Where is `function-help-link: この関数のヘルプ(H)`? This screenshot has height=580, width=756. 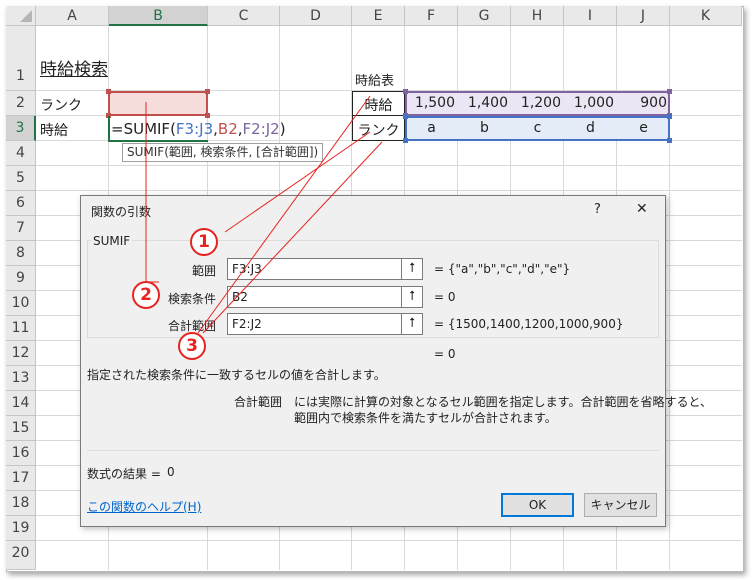
function-help-link: この関数のヘルプ(H) is located at coordinates (144, 506).